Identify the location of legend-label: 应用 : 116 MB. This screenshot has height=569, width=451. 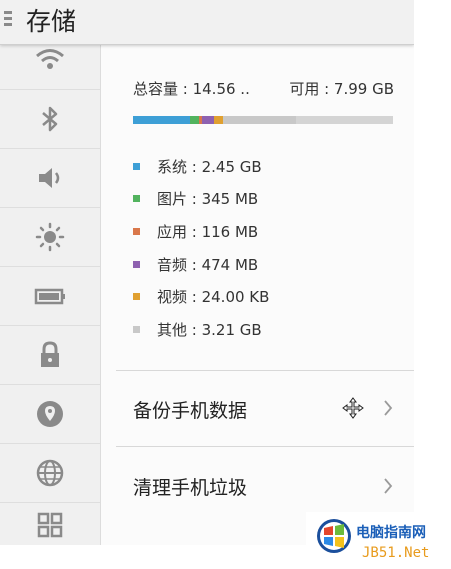
(208, 231).